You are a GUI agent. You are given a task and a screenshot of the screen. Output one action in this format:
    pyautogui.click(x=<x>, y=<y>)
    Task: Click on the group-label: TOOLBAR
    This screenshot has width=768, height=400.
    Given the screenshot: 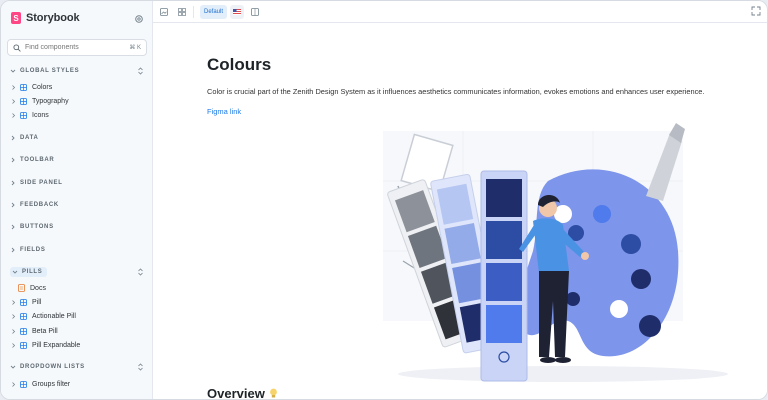 What is the action you would take?
    pyautogui.click(x=37, y=160)
    